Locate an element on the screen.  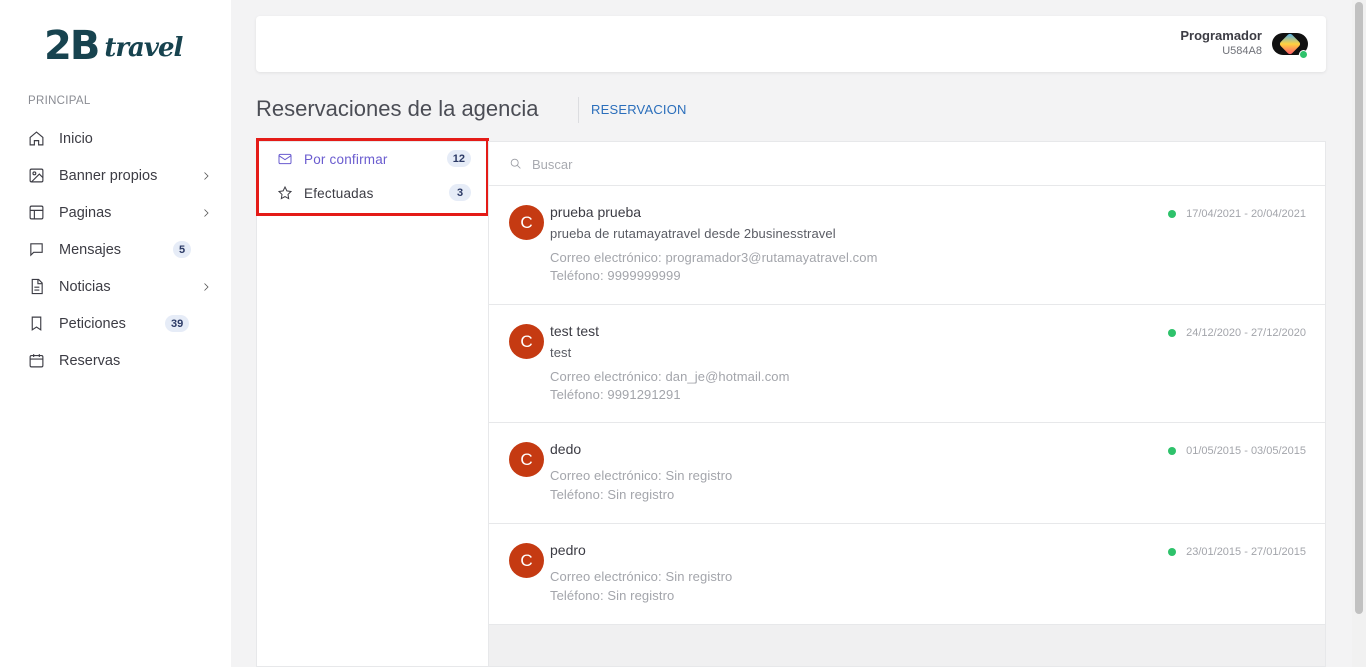
avatar-image is located at coordinates (1290, 44).